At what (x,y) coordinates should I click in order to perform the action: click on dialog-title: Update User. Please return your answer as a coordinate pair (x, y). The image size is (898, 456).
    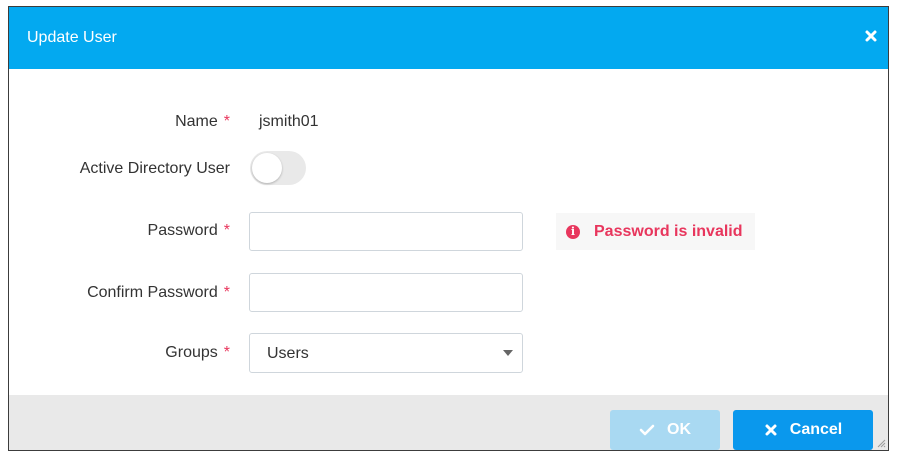
    Looking at the image, I should click on (72, 37).